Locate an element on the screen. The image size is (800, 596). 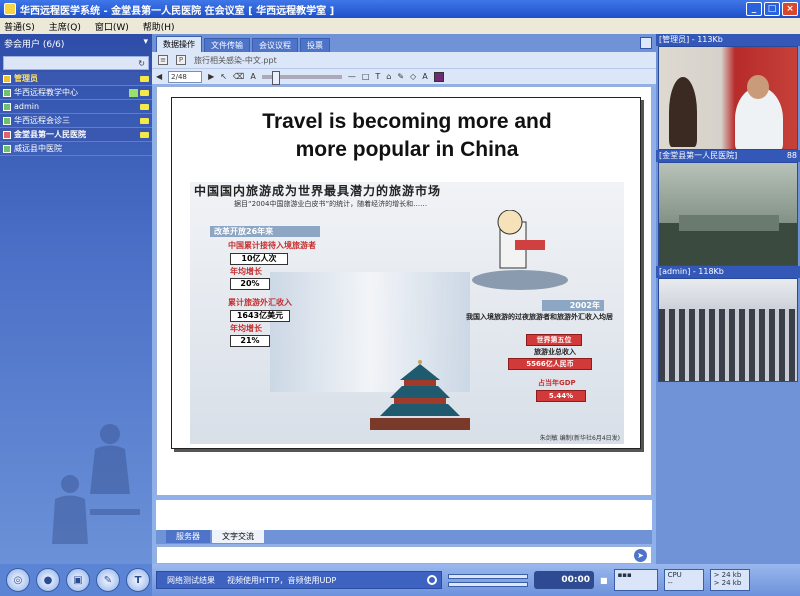
video-label-extra: 88 is located at coordinates (791, 155).